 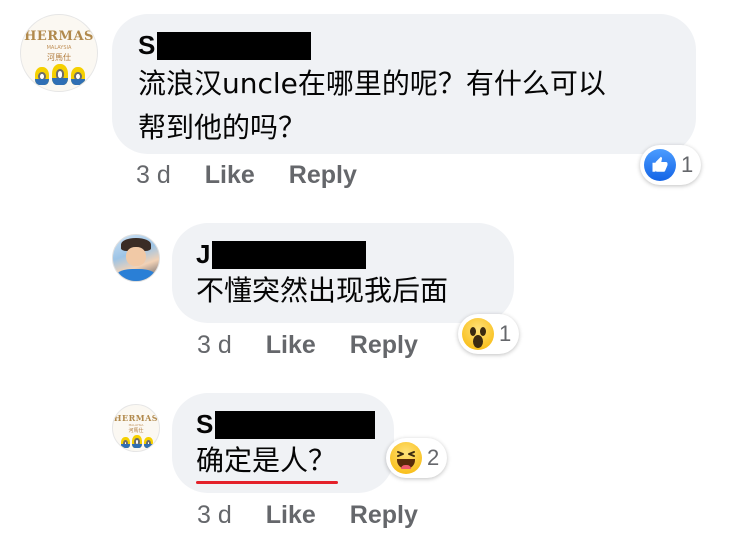 I want to click on comment-text: 确定是人？, so click(x=266, y=461).